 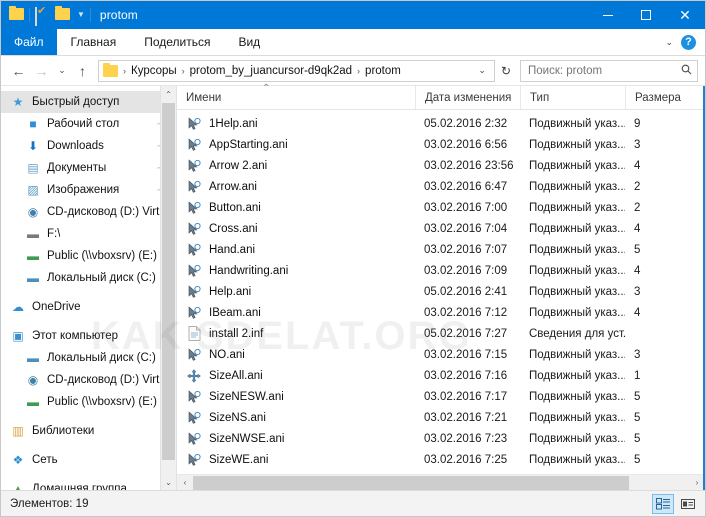 I want to click on sidebar-item-10: ▣ Этот компьютер, so click(x=88, y=336).